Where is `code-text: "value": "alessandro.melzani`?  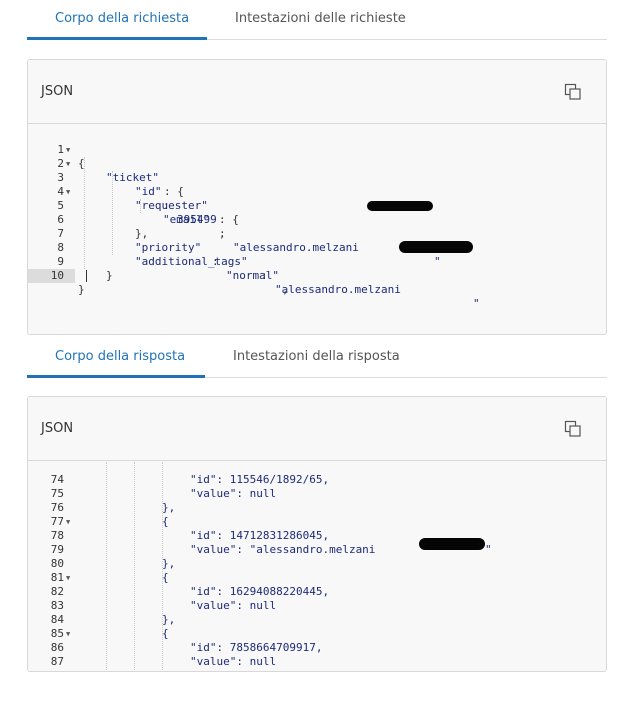
code-text: "value": "alessandro.melzani is located at coordinates (283, 549).